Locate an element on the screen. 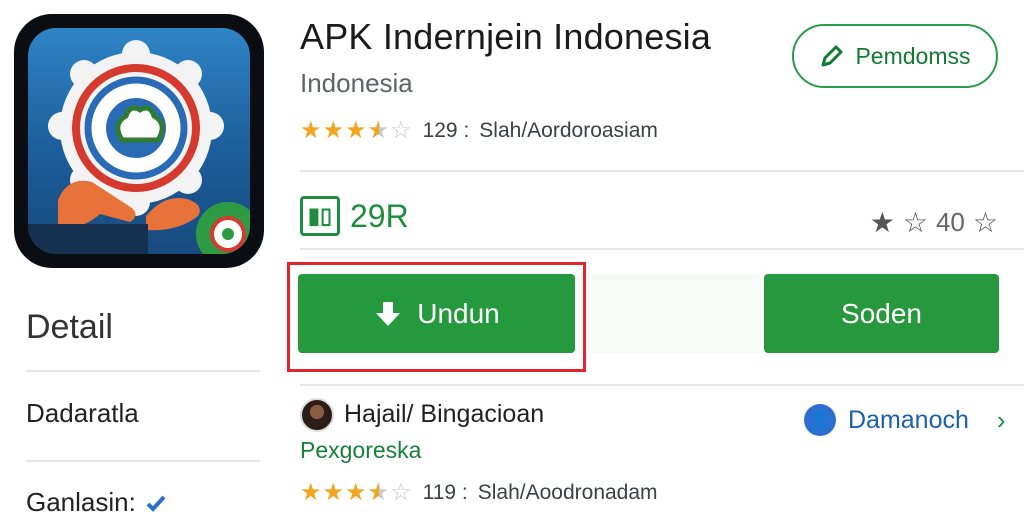 This screenshot has height=518, width=1024. size-row: ▮▯ 29R is located at coordinates (354, 216).